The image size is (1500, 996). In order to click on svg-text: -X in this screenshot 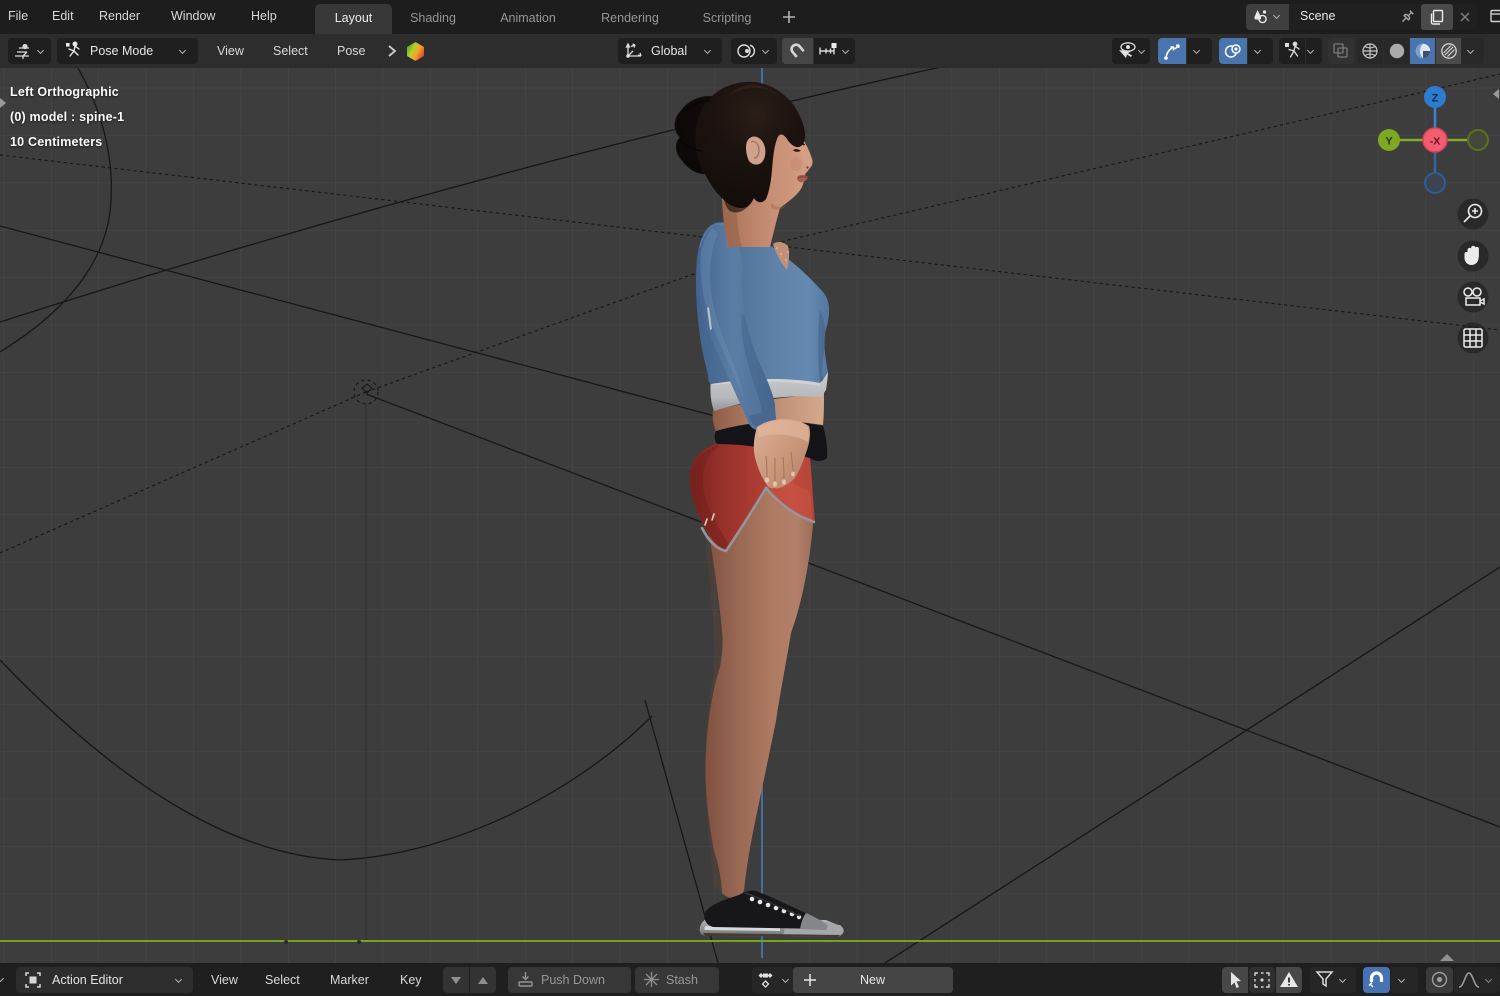, I will do `click(1435, 142)`.